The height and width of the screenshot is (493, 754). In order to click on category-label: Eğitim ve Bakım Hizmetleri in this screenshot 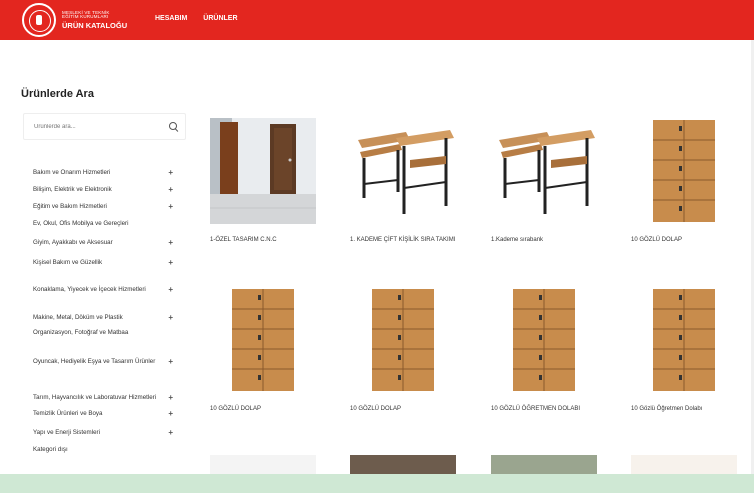, I will do `click(70, 206)`.